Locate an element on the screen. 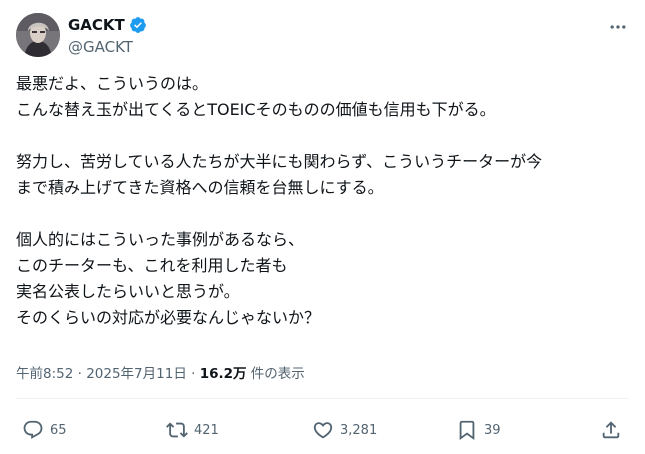  tweet-line: そのくらいの対応が必要なんじゃないか？ is located at coordinates (168, 317).